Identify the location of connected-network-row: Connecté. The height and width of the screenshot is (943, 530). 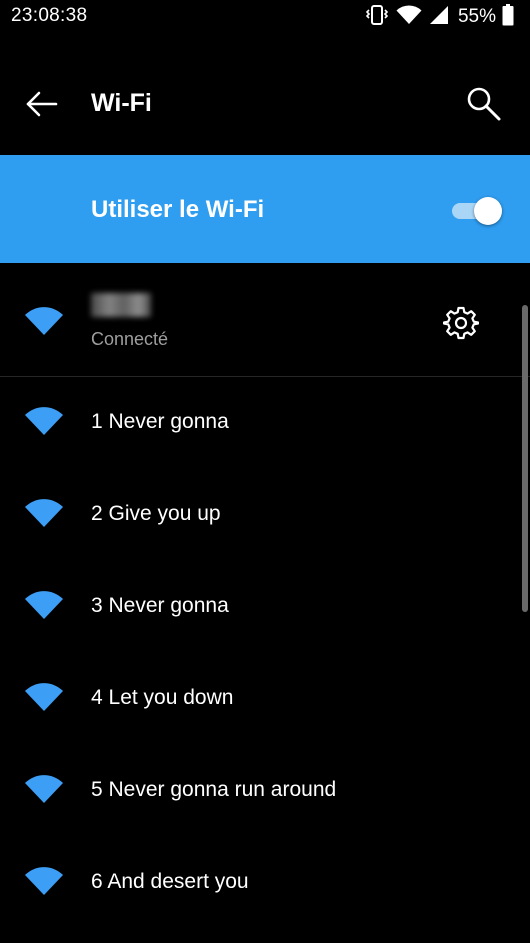
(265, 322).